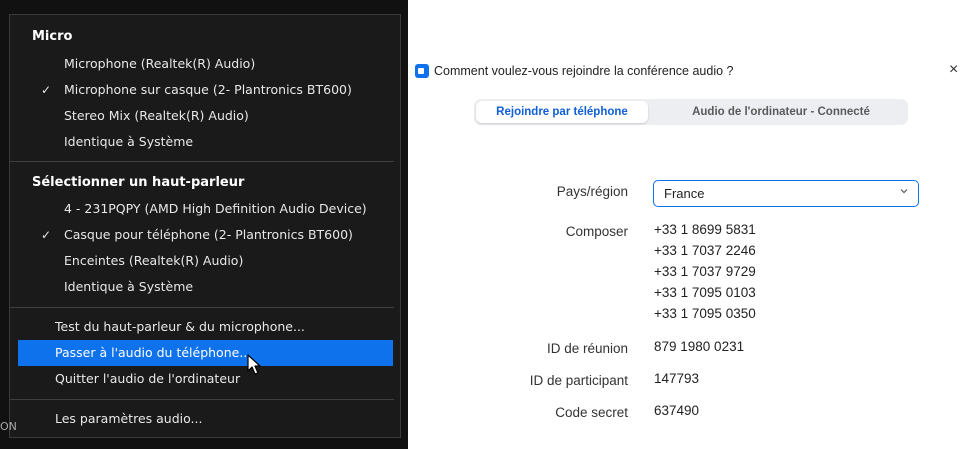  Describe the element at coordinates (705, 313) in the screenshot. I see `phone-number: +33 1 7095 0350` at that location.